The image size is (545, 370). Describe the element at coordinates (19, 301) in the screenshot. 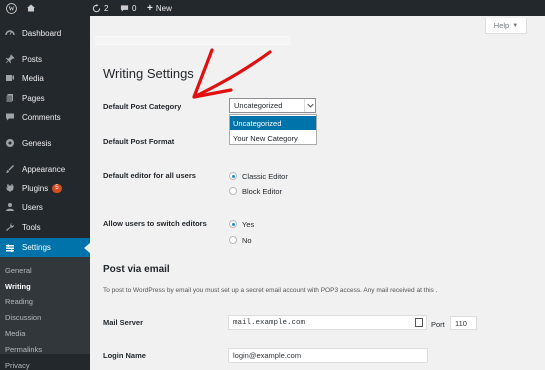

I see `submenu-item-reading: Reading` at that location.